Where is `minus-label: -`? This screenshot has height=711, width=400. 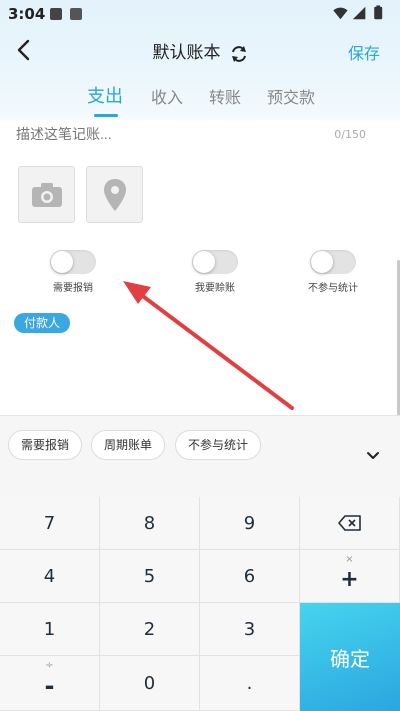
minus-label: - is located at coordinates (49, 686).